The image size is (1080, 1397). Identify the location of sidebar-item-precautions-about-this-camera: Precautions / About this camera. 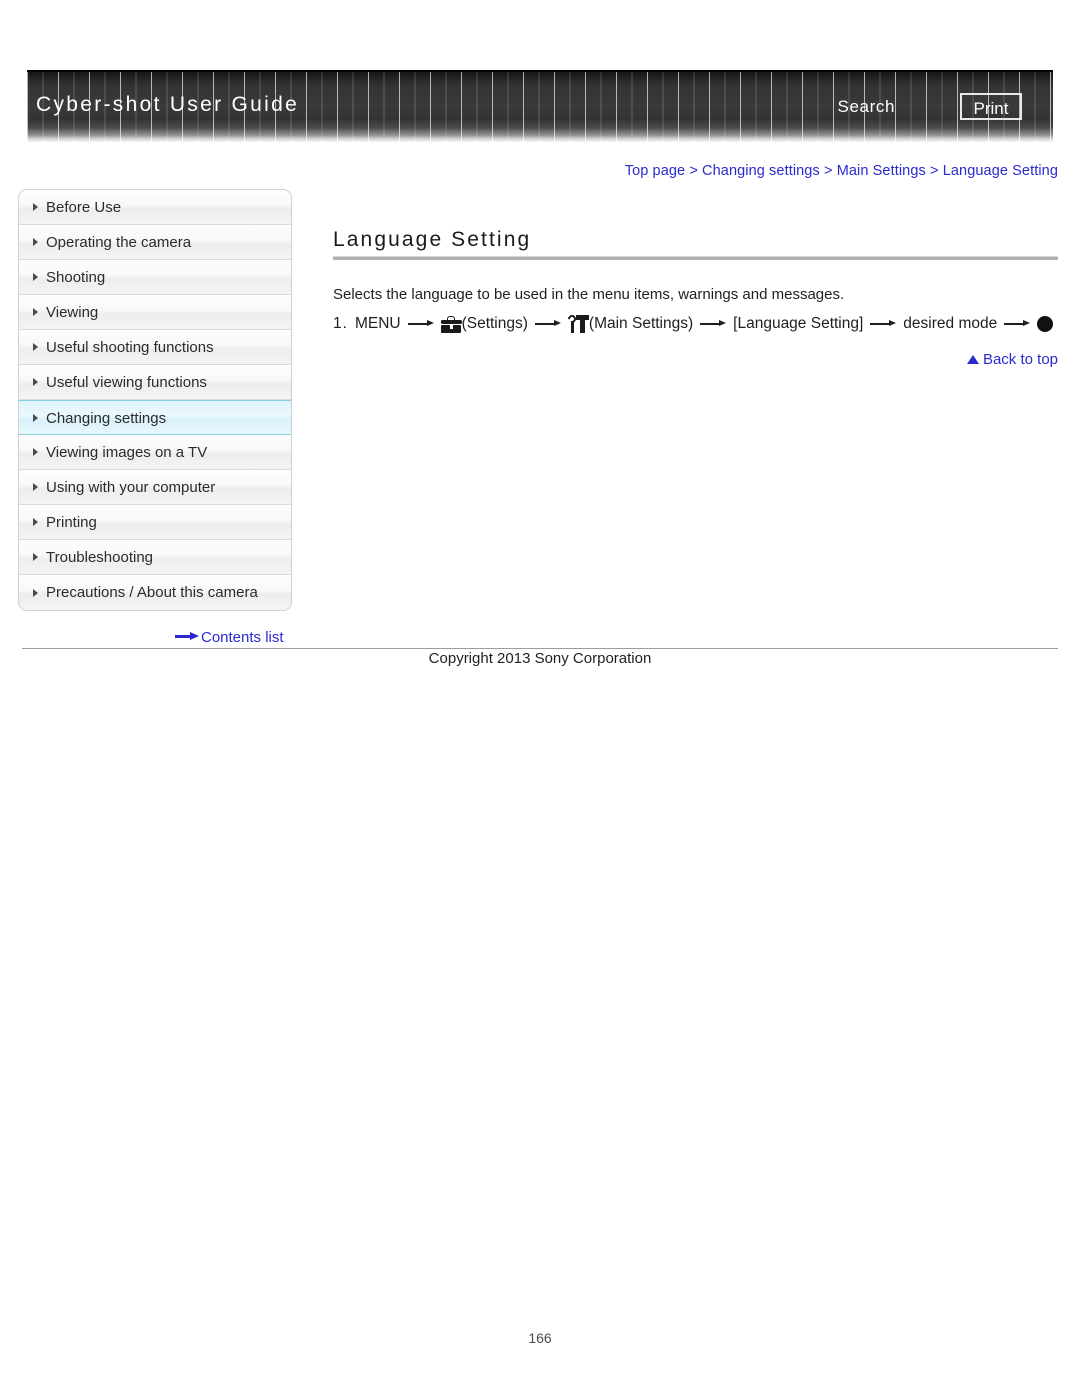
(155, 592).